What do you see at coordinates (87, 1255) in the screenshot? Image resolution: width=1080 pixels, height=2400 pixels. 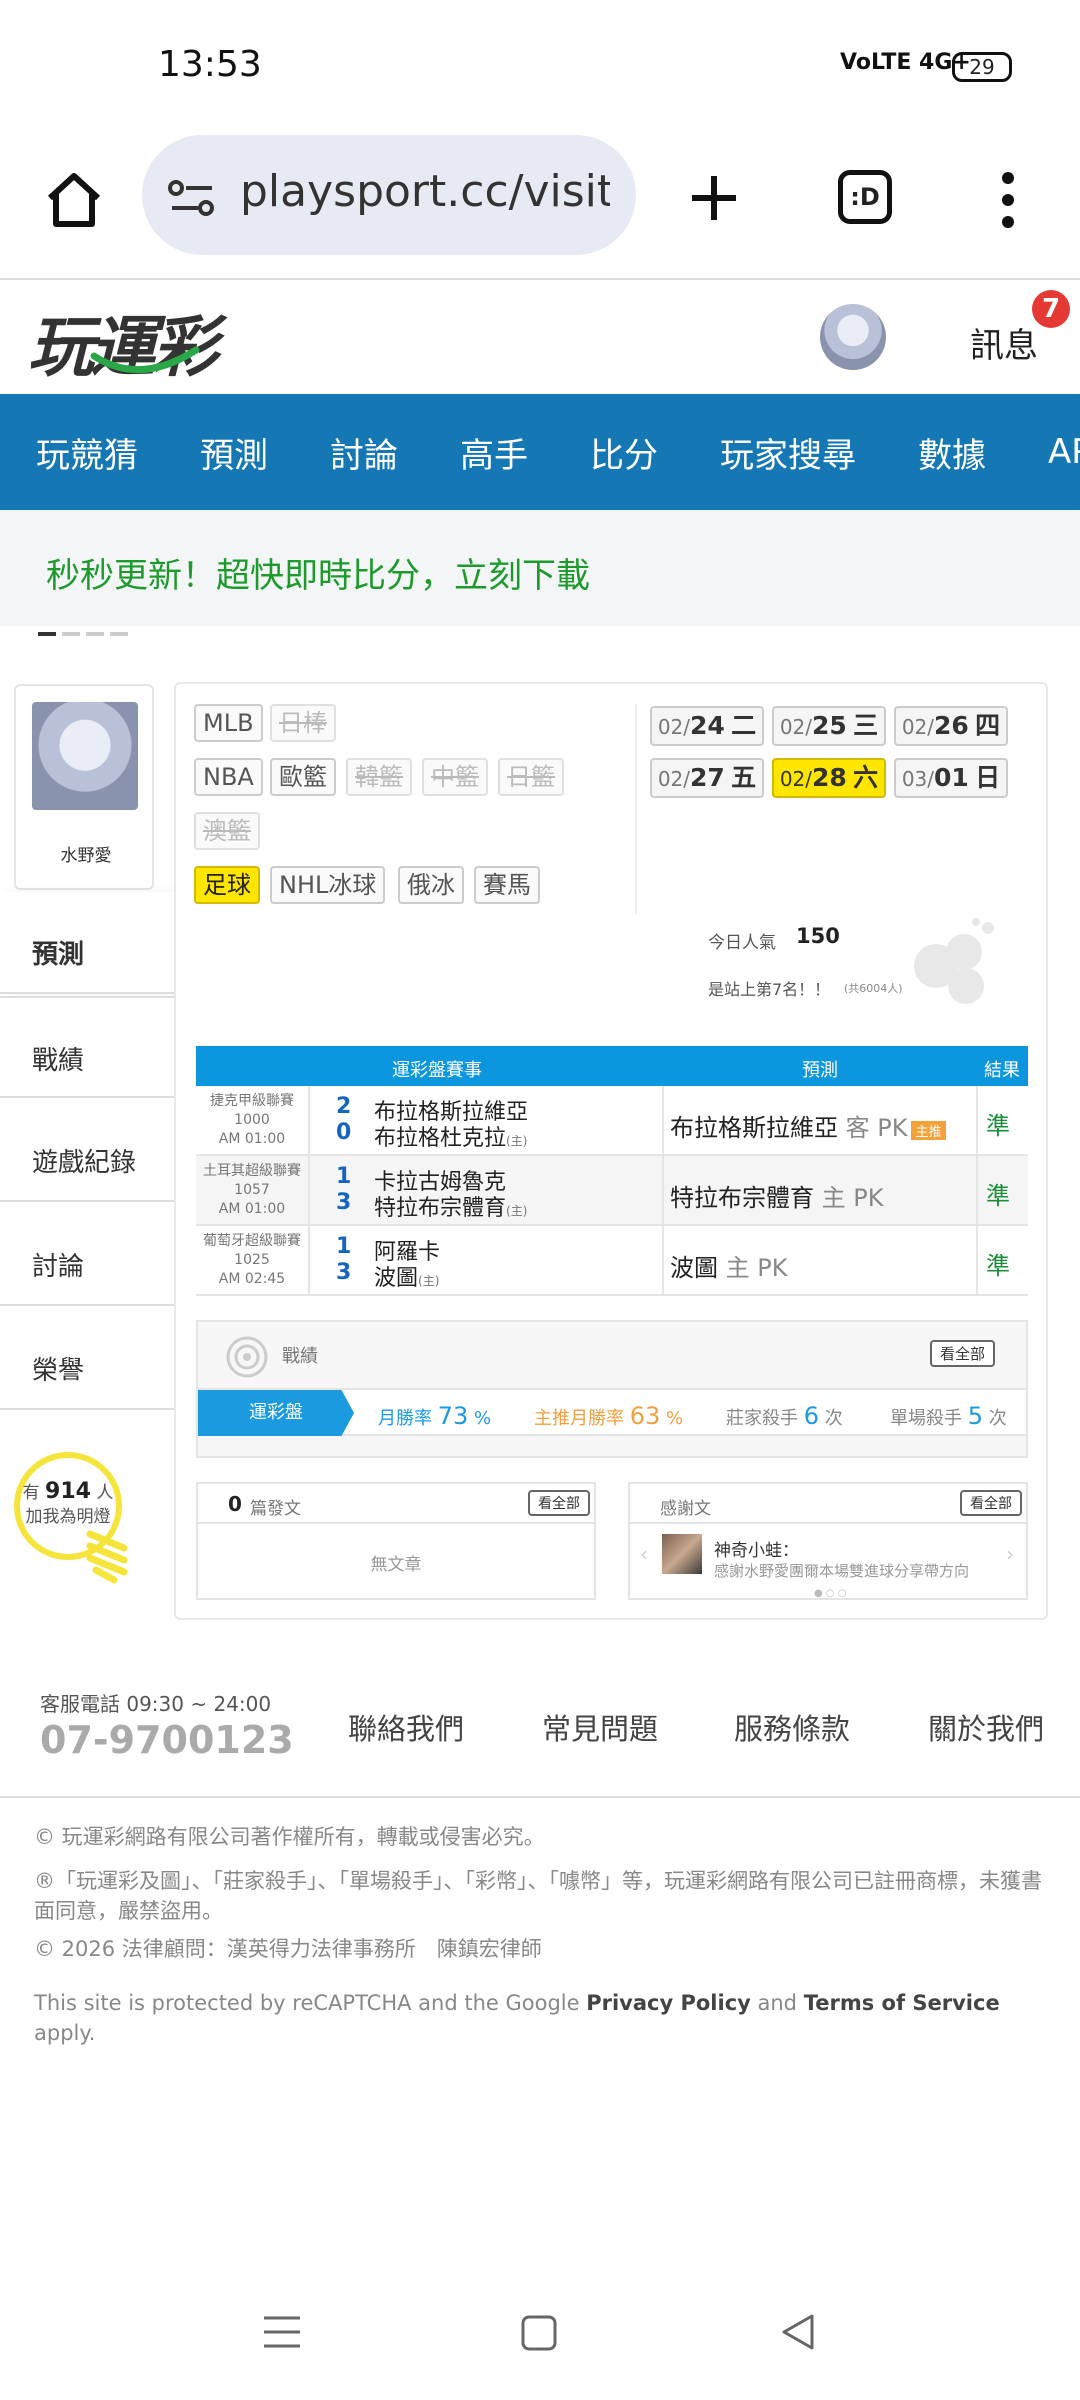 I see `side-item-discuss: 討論` at bounding box center [87, 1255].